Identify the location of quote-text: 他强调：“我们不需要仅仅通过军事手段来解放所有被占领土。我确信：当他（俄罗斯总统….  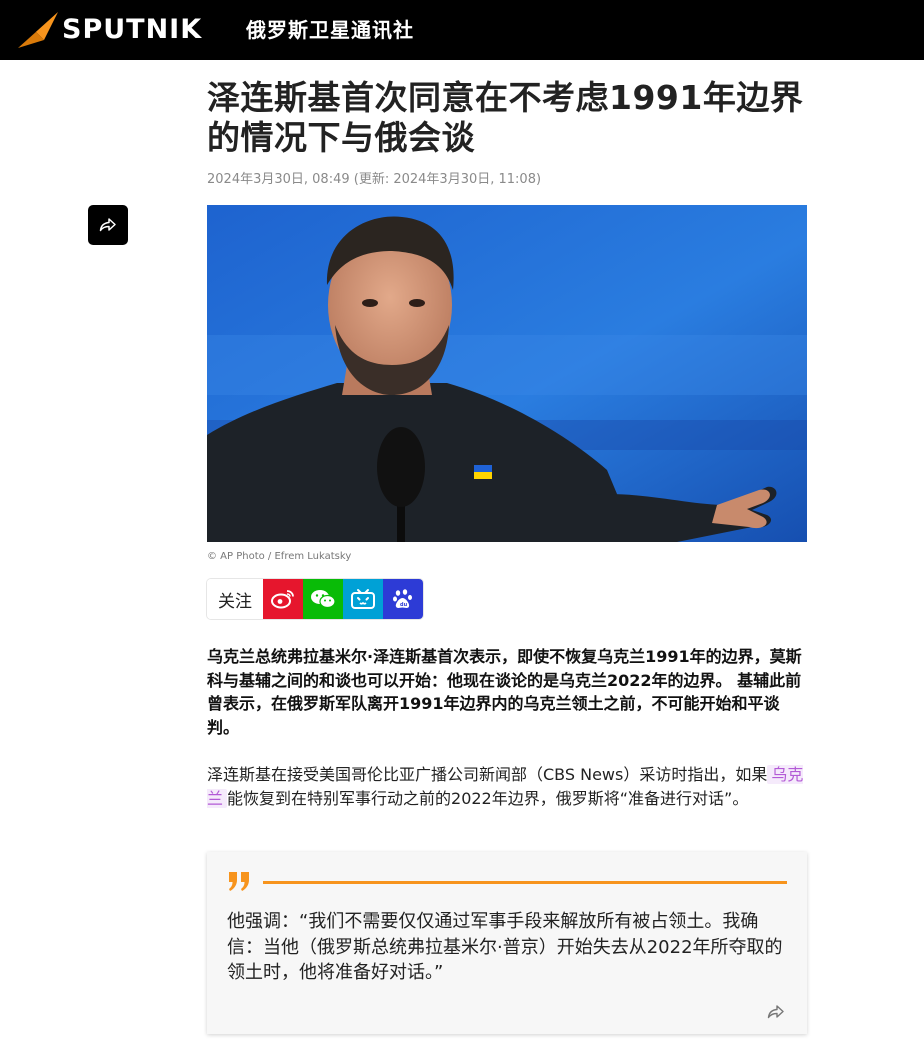
(505, 947).